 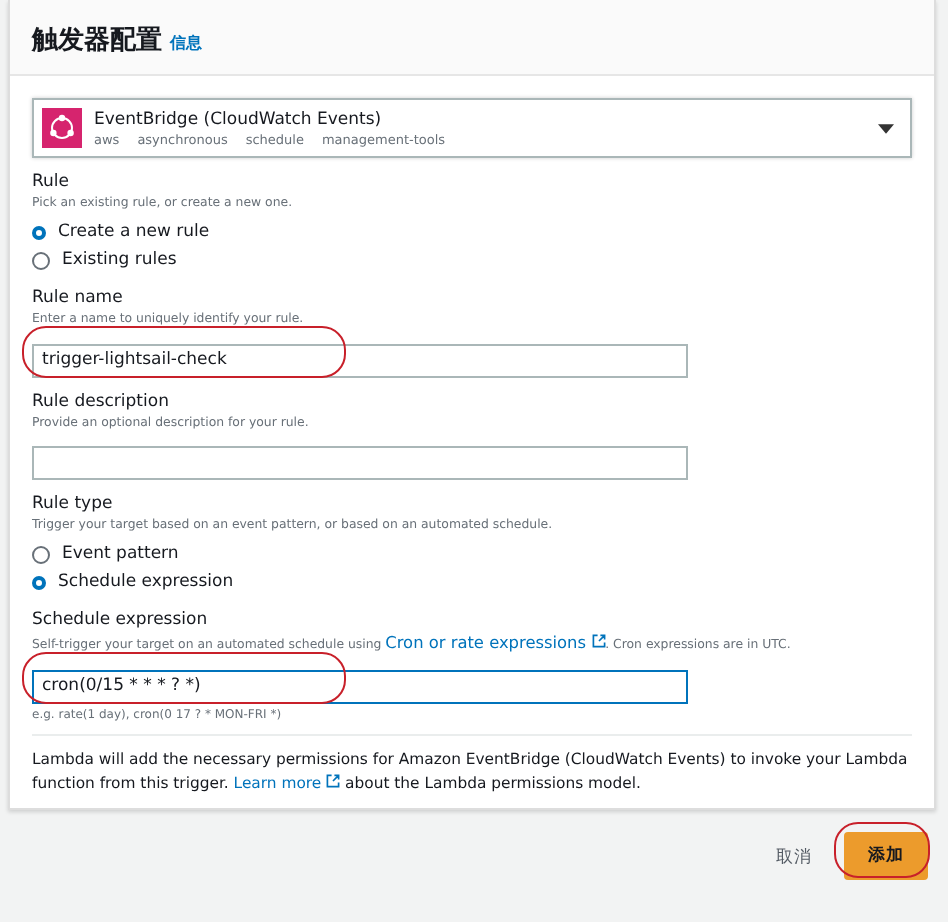 I want to click on field-label: Rule type, so click(x=73, y=504).